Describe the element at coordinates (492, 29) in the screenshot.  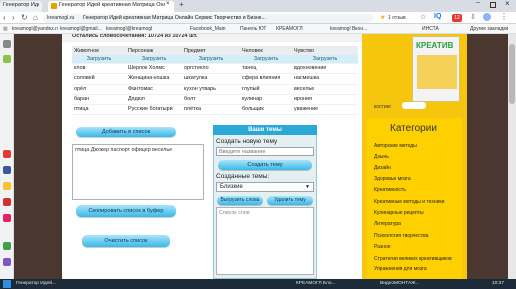
I see `bookmark-folder: Другие закладки` at that location.